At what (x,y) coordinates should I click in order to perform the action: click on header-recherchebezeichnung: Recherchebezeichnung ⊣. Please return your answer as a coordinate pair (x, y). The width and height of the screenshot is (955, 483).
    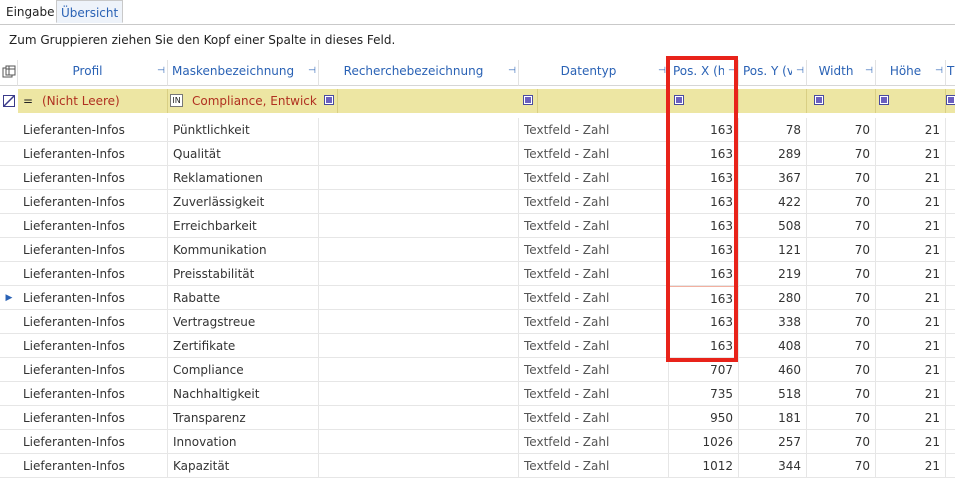
    Looking at the image, I should click on (419, 73).